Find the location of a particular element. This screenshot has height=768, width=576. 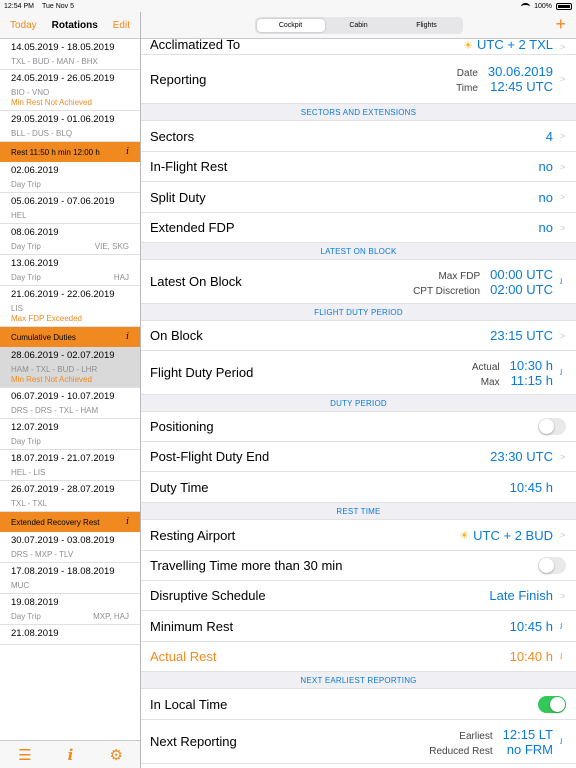

battery-percent: 100% is located at coordinates (543, 6).